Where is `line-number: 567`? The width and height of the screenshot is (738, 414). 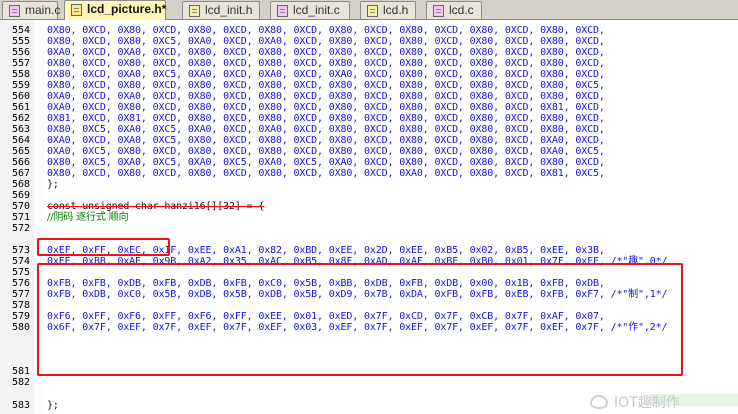
line-number: 567 is located at coordinates (20, 173).